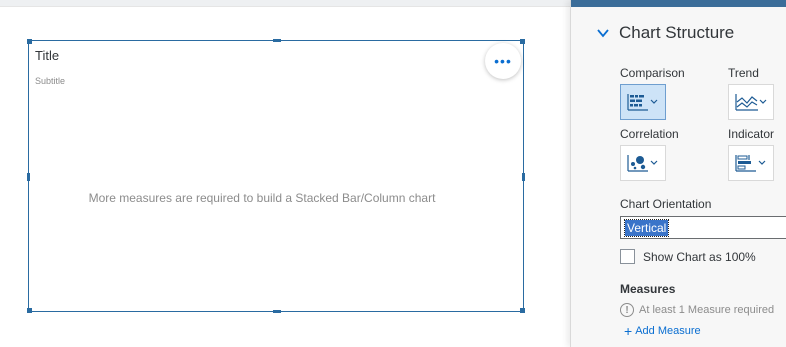 The width and height of the screenshot is (786, 347). What do you see at coordinates (522, 41) in the screenshot?
I see `resize-handle-top-right` at bounding box center [522, 41].